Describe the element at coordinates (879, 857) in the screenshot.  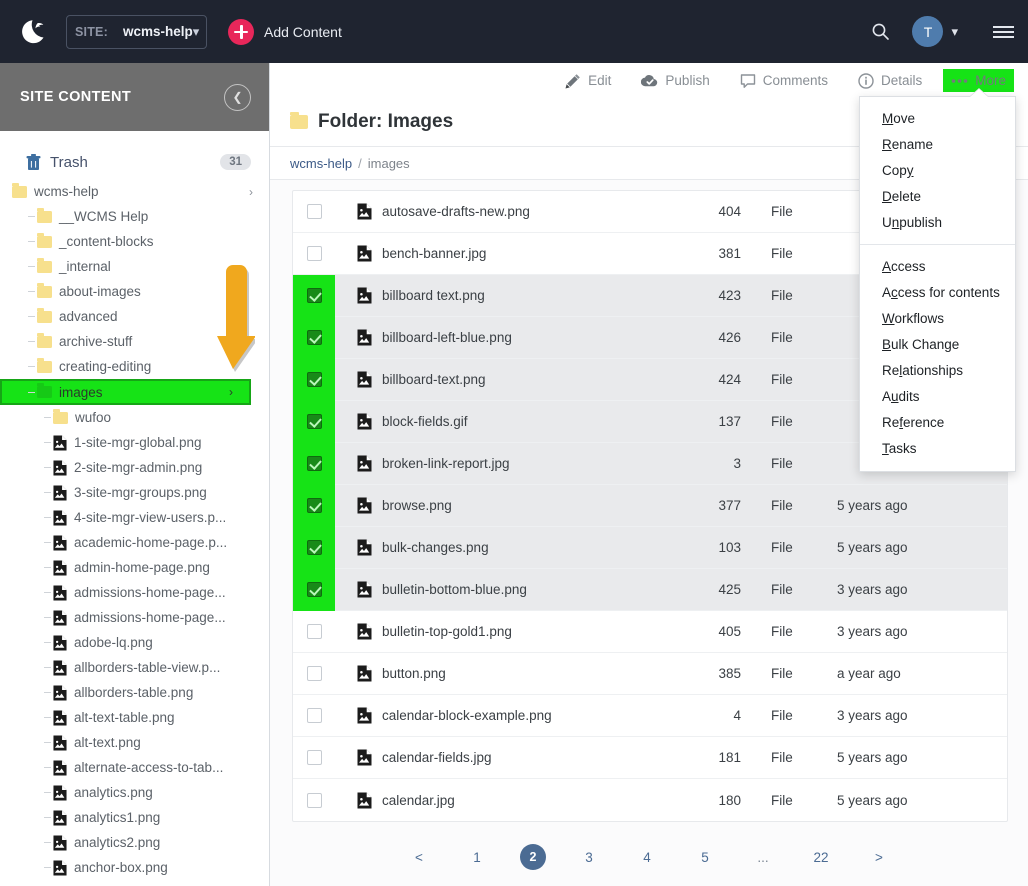
I see `pagination-next: >` at that location.